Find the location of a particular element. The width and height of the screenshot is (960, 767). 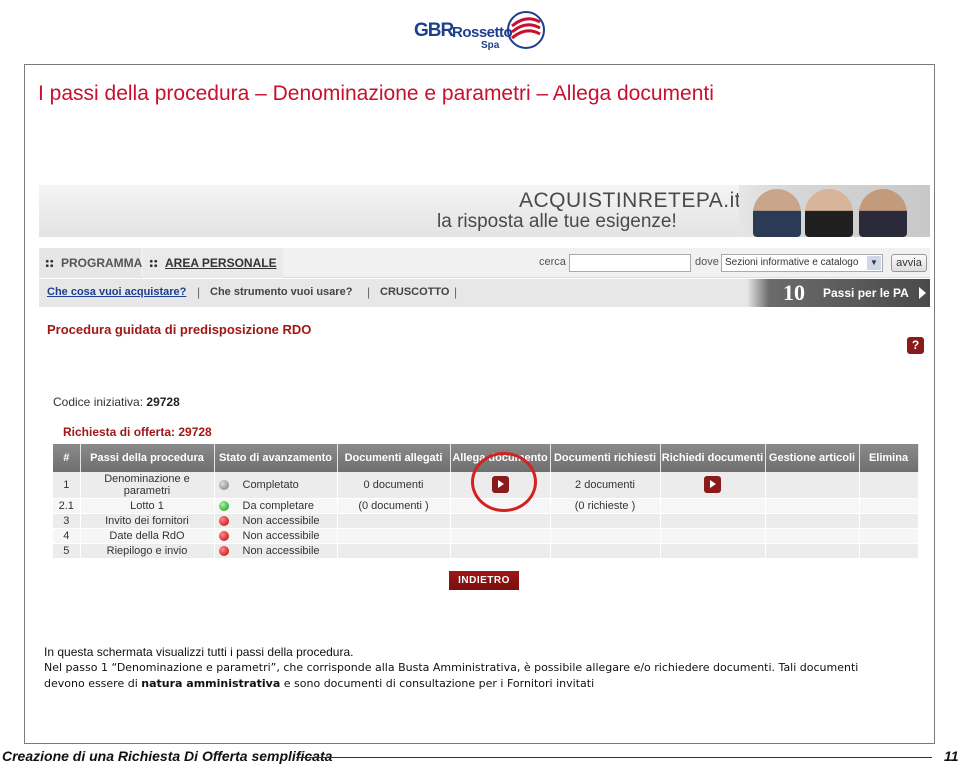

gbr-rossetto-logo: GBR Rossetto Spa is located at coordinates (481, 30).